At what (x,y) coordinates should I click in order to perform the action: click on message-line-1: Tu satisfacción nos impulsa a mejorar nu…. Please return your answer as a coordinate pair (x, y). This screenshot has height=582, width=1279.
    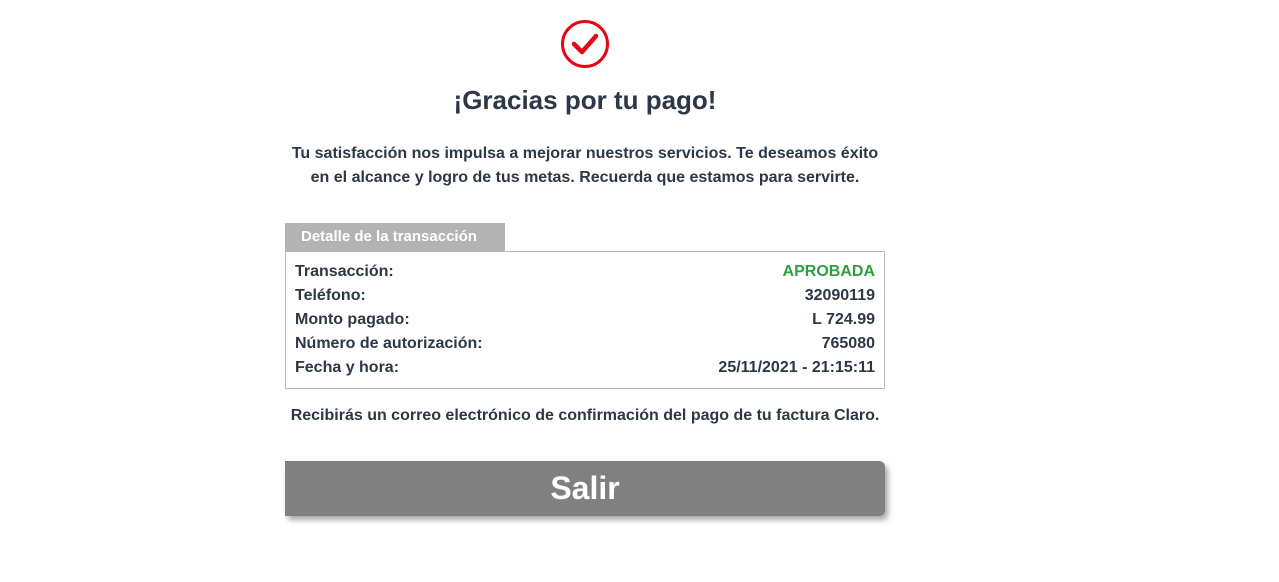
    Looking at the image, I should click on (585, 153).